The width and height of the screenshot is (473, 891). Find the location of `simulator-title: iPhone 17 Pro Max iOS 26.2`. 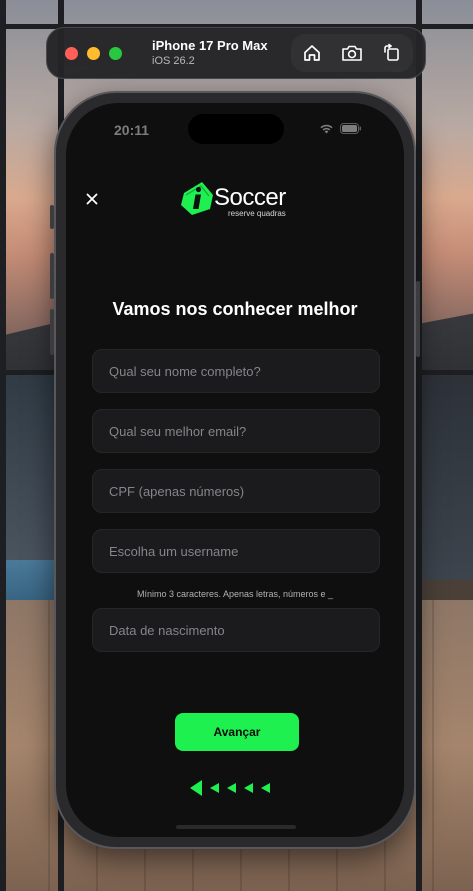

simulator-title: iPhone 17 Pro Max iOS 26.2 is located at coordinates (210, 53).